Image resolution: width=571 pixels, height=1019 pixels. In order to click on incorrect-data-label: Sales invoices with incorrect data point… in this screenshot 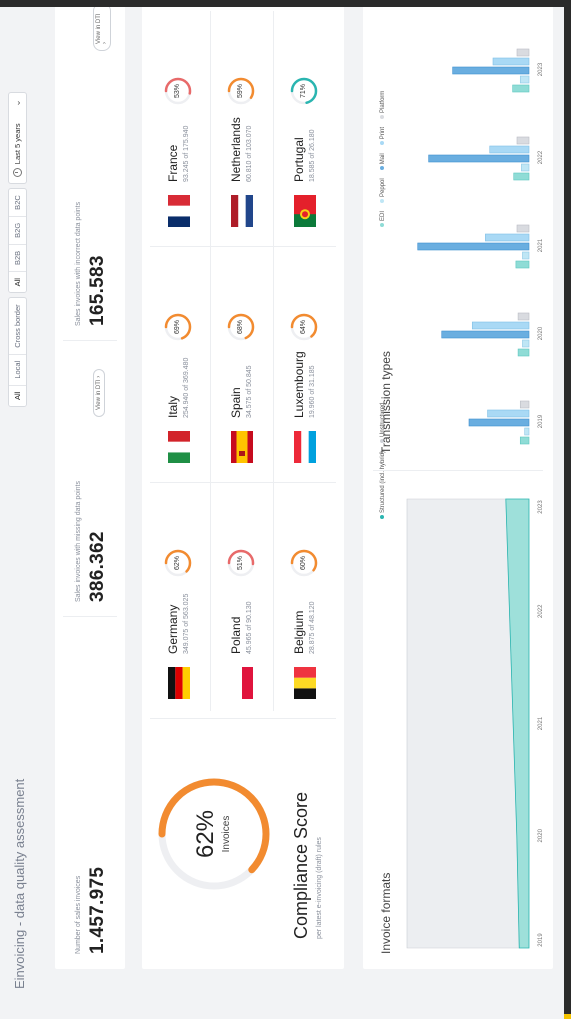, I will do `click(78, 263)`.